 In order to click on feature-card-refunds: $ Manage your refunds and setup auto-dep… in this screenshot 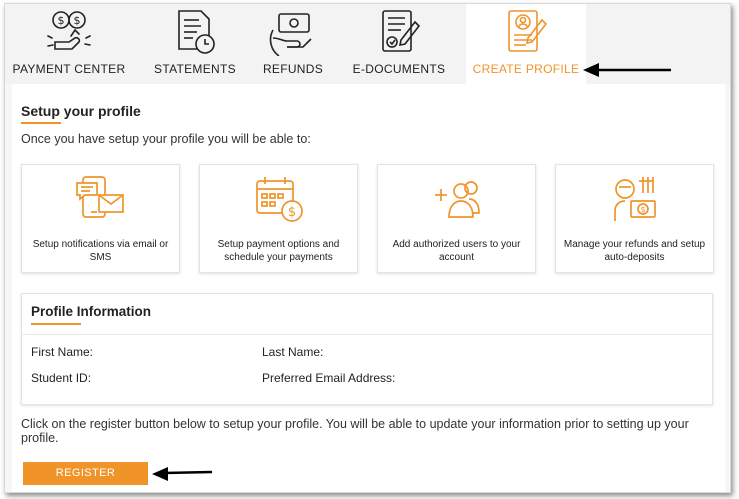, I will do `click(634, 218)`.